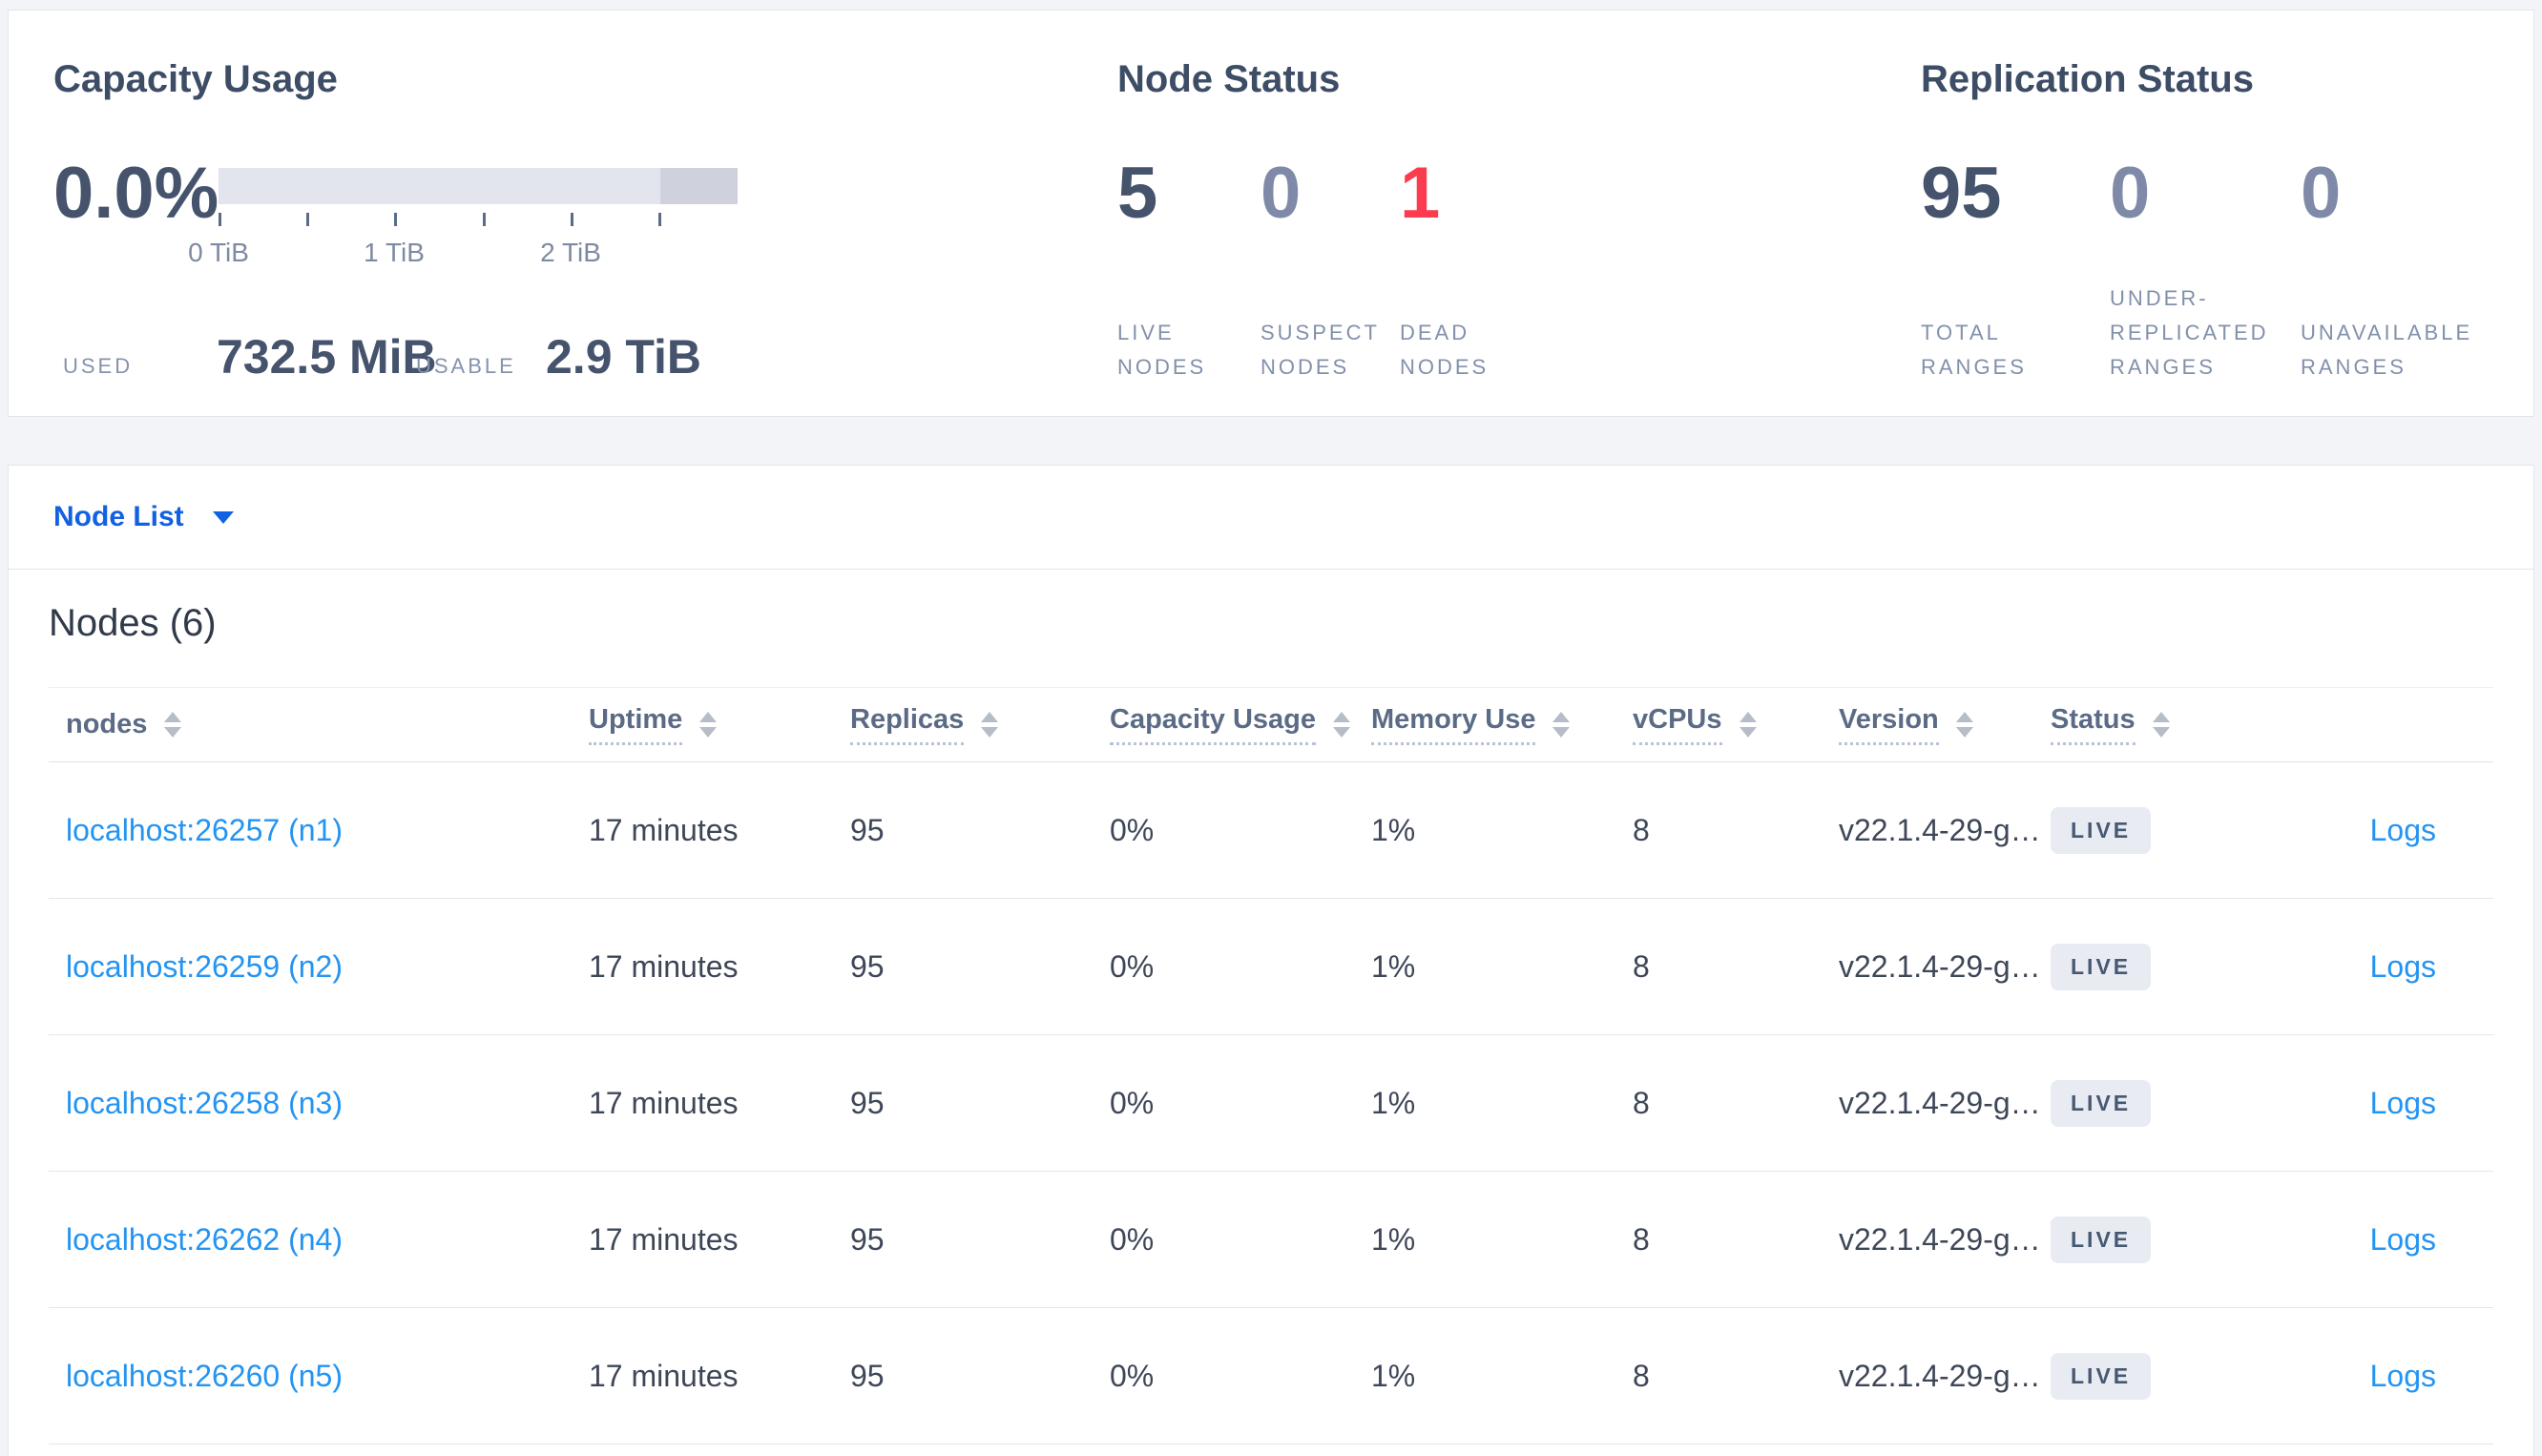 Image resolution: width=2542 pixels, height=1456 pixels. I want to click on stat-column: 0 UNDER-REPLICATED RANGES, so click(2205, 269).